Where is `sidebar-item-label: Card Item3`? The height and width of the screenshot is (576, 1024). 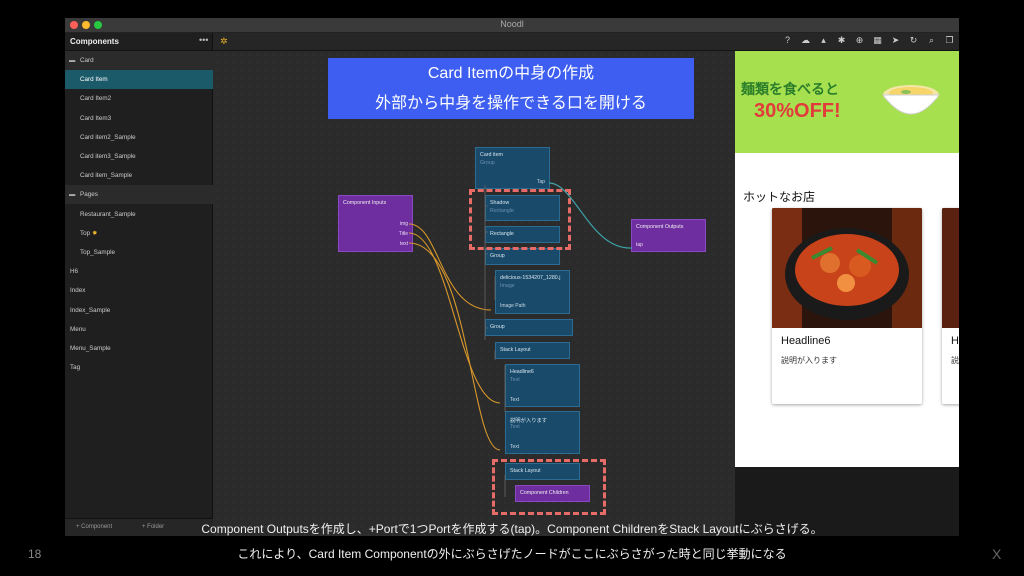 sidebar-item-label: Card Item3 is located at coordinates (96, 118).